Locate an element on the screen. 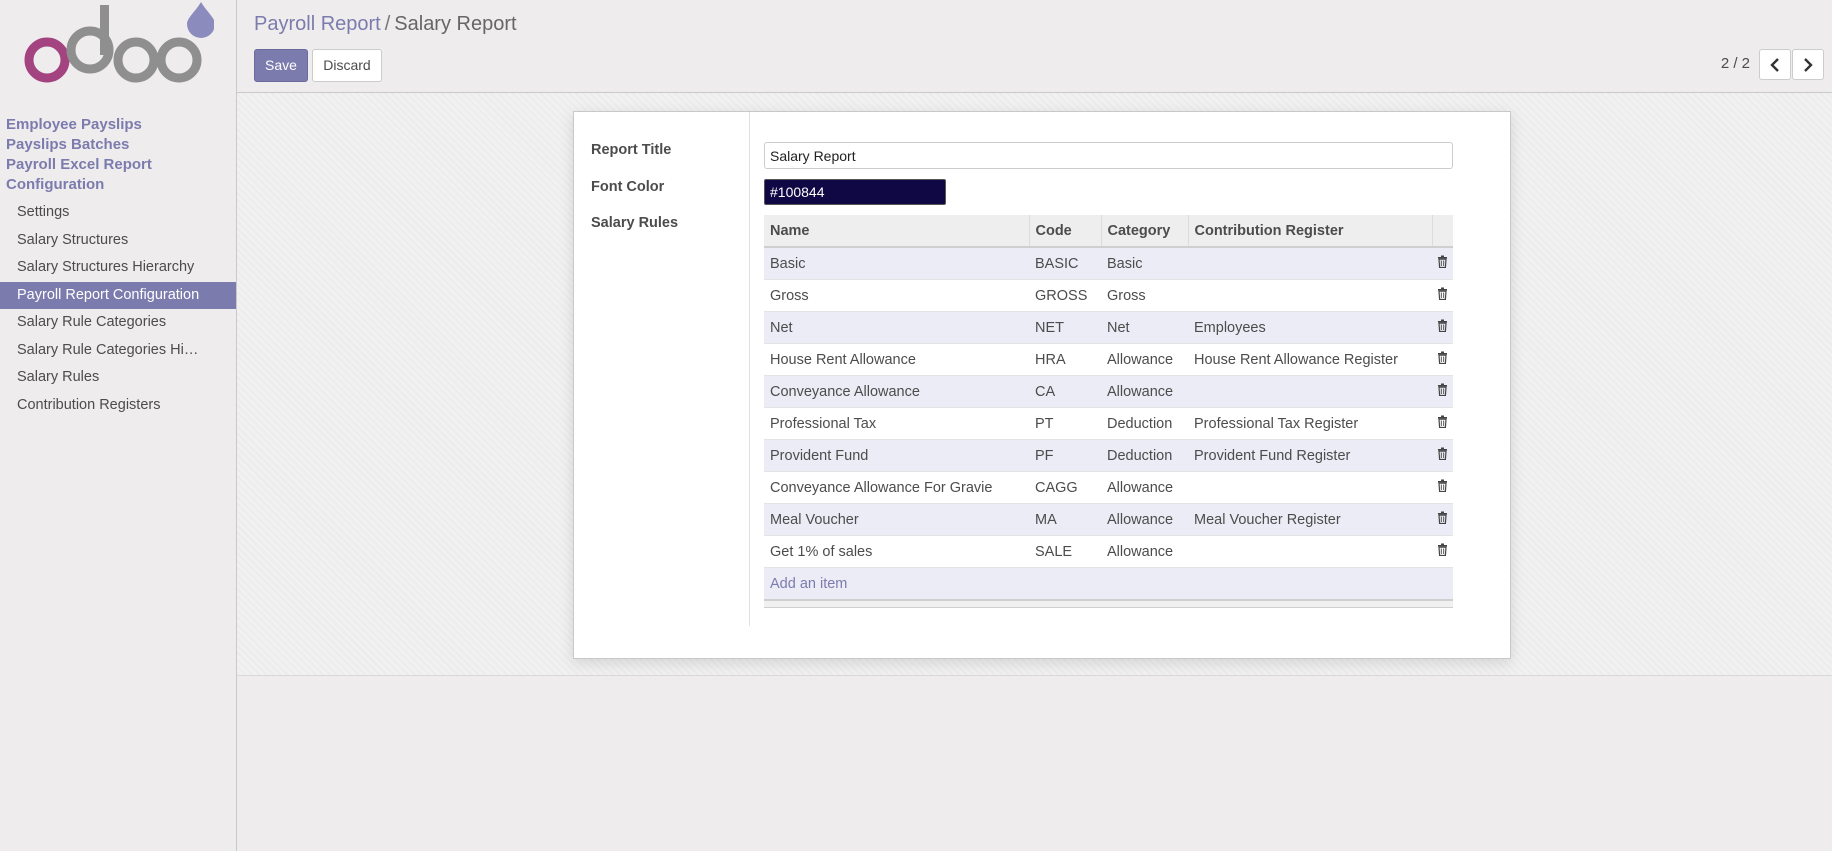 The image size is (1832, 851). menu-header: Employee Payslips is located at coordinates (79, 125).